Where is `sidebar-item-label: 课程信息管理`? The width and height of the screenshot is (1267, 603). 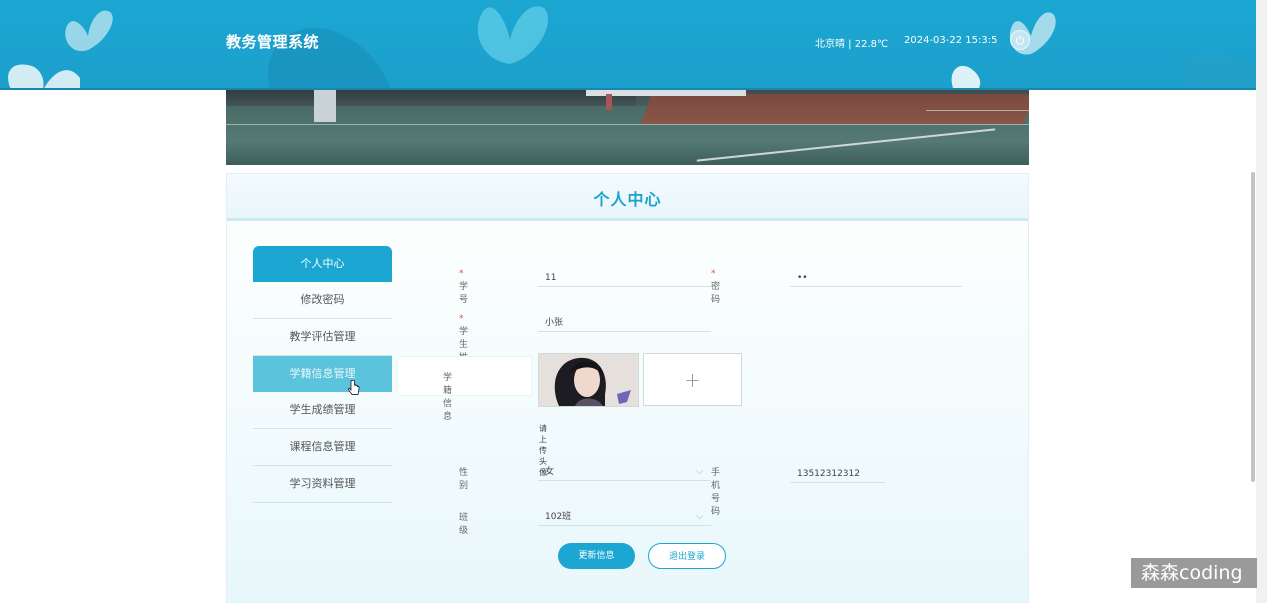
sidebar-item-label: 课程信息管理 is located at coordinates (322, 446).